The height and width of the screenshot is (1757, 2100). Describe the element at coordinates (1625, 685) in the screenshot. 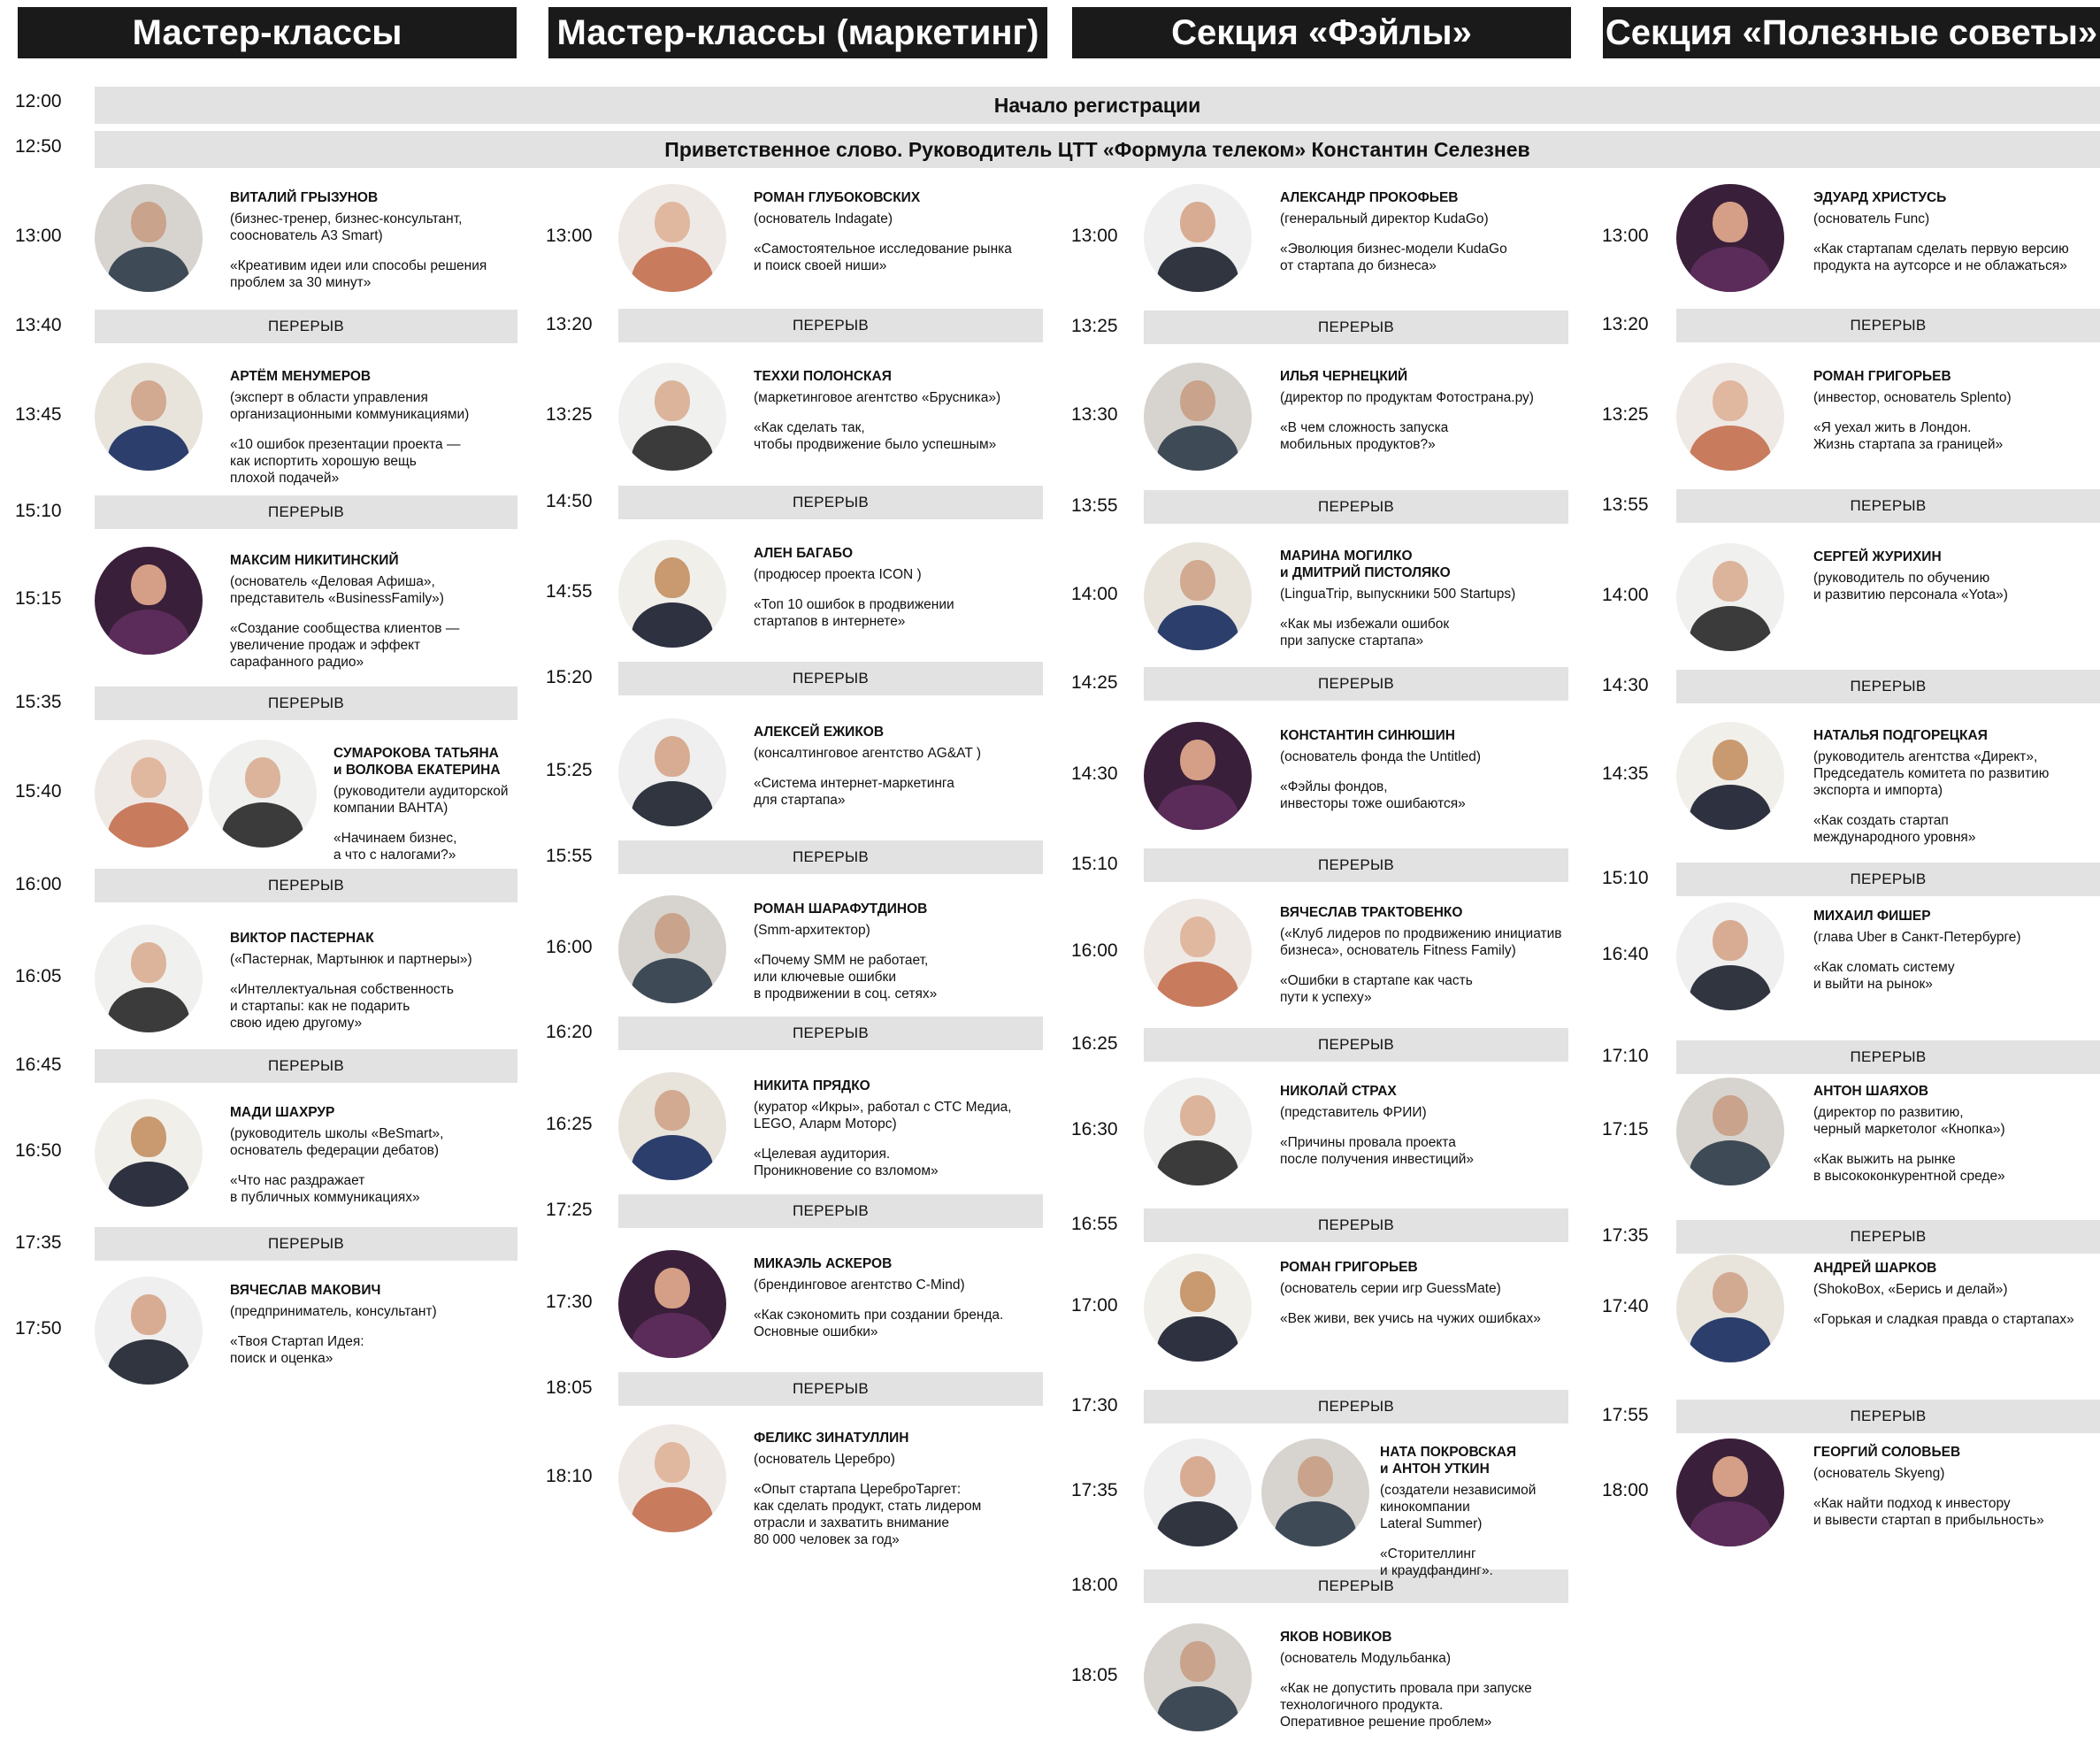

I see `break-time: 14:30` at that location.